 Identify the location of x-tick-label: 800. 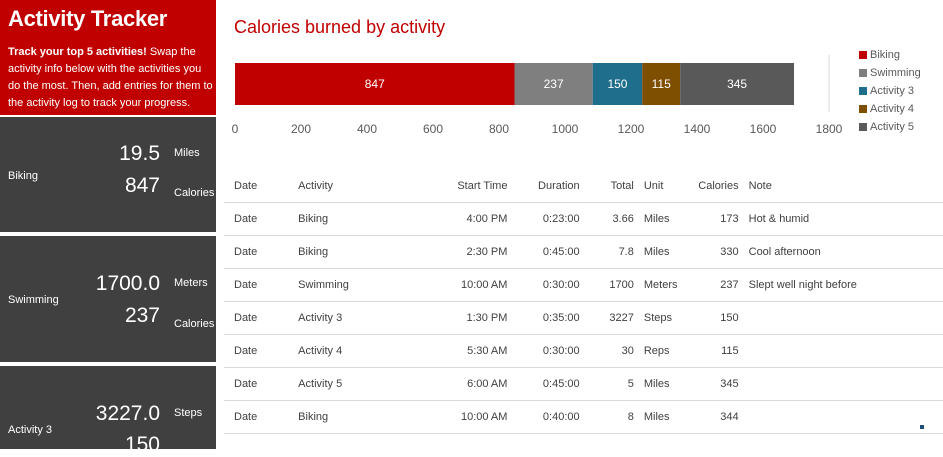
(499, 129).